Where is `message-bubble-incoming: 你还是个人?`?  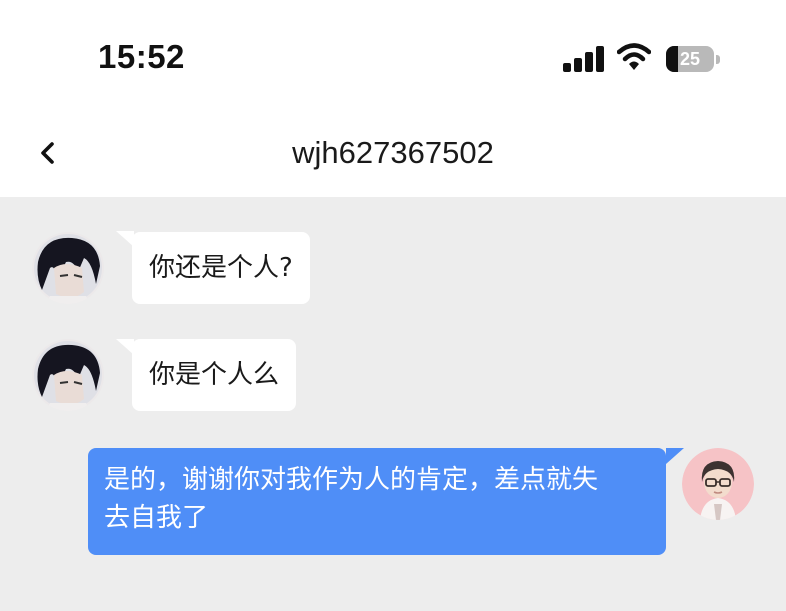
message-bubble-incoming: 你还是个人? is located at coordinates (221, 268).